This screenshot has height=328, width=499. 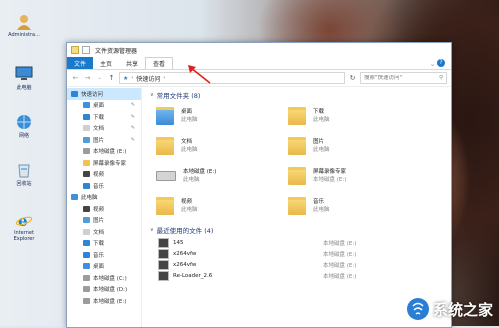 I want to click on search-icon: ⚲, so click(x=442, y=78).